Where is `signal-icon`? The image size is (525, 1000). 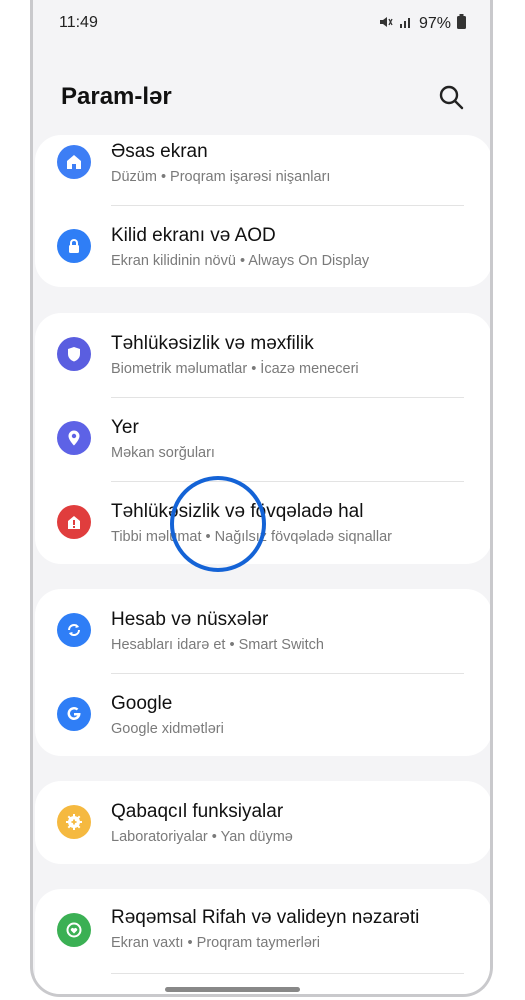
signal-icon is located at coordinates (406, 24).